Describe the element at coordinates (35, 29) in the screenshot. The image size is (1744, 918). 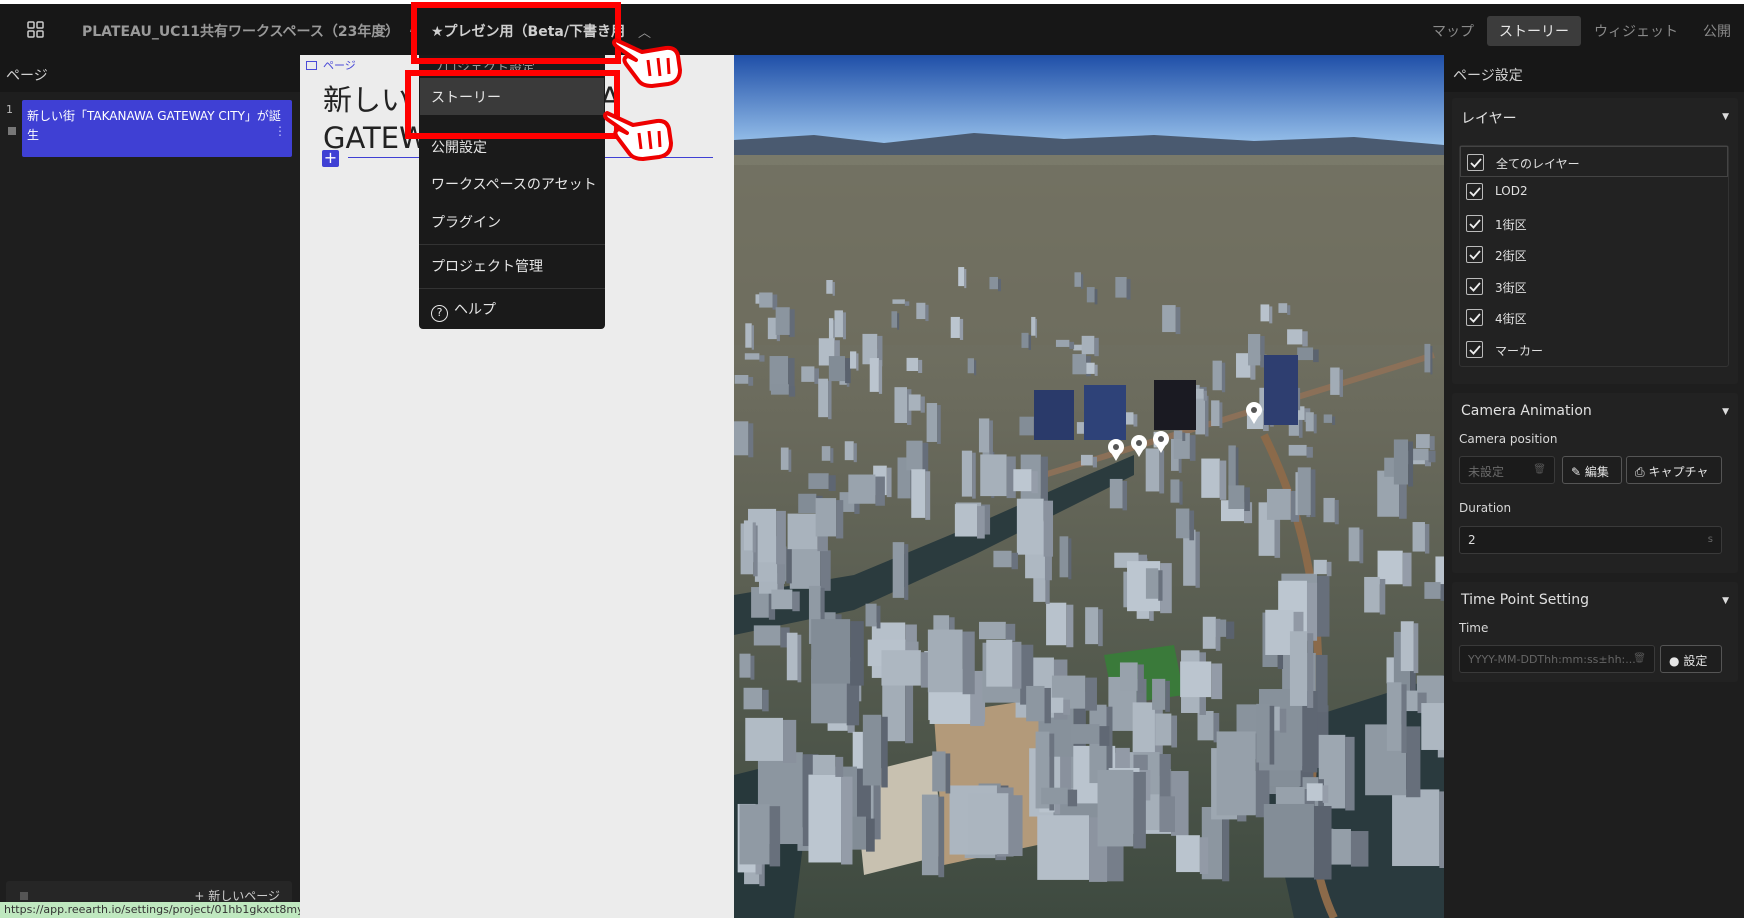
I see `dashboard-grid-icon` at that location.